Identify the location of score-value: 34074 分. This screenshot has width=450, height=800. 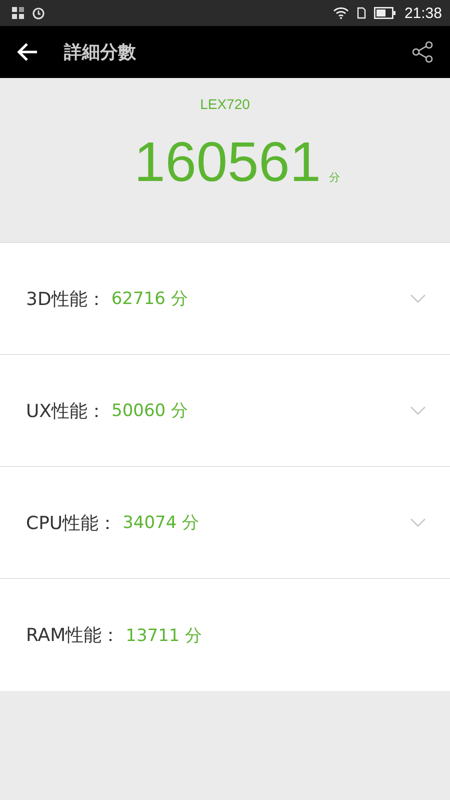
(161, 523).